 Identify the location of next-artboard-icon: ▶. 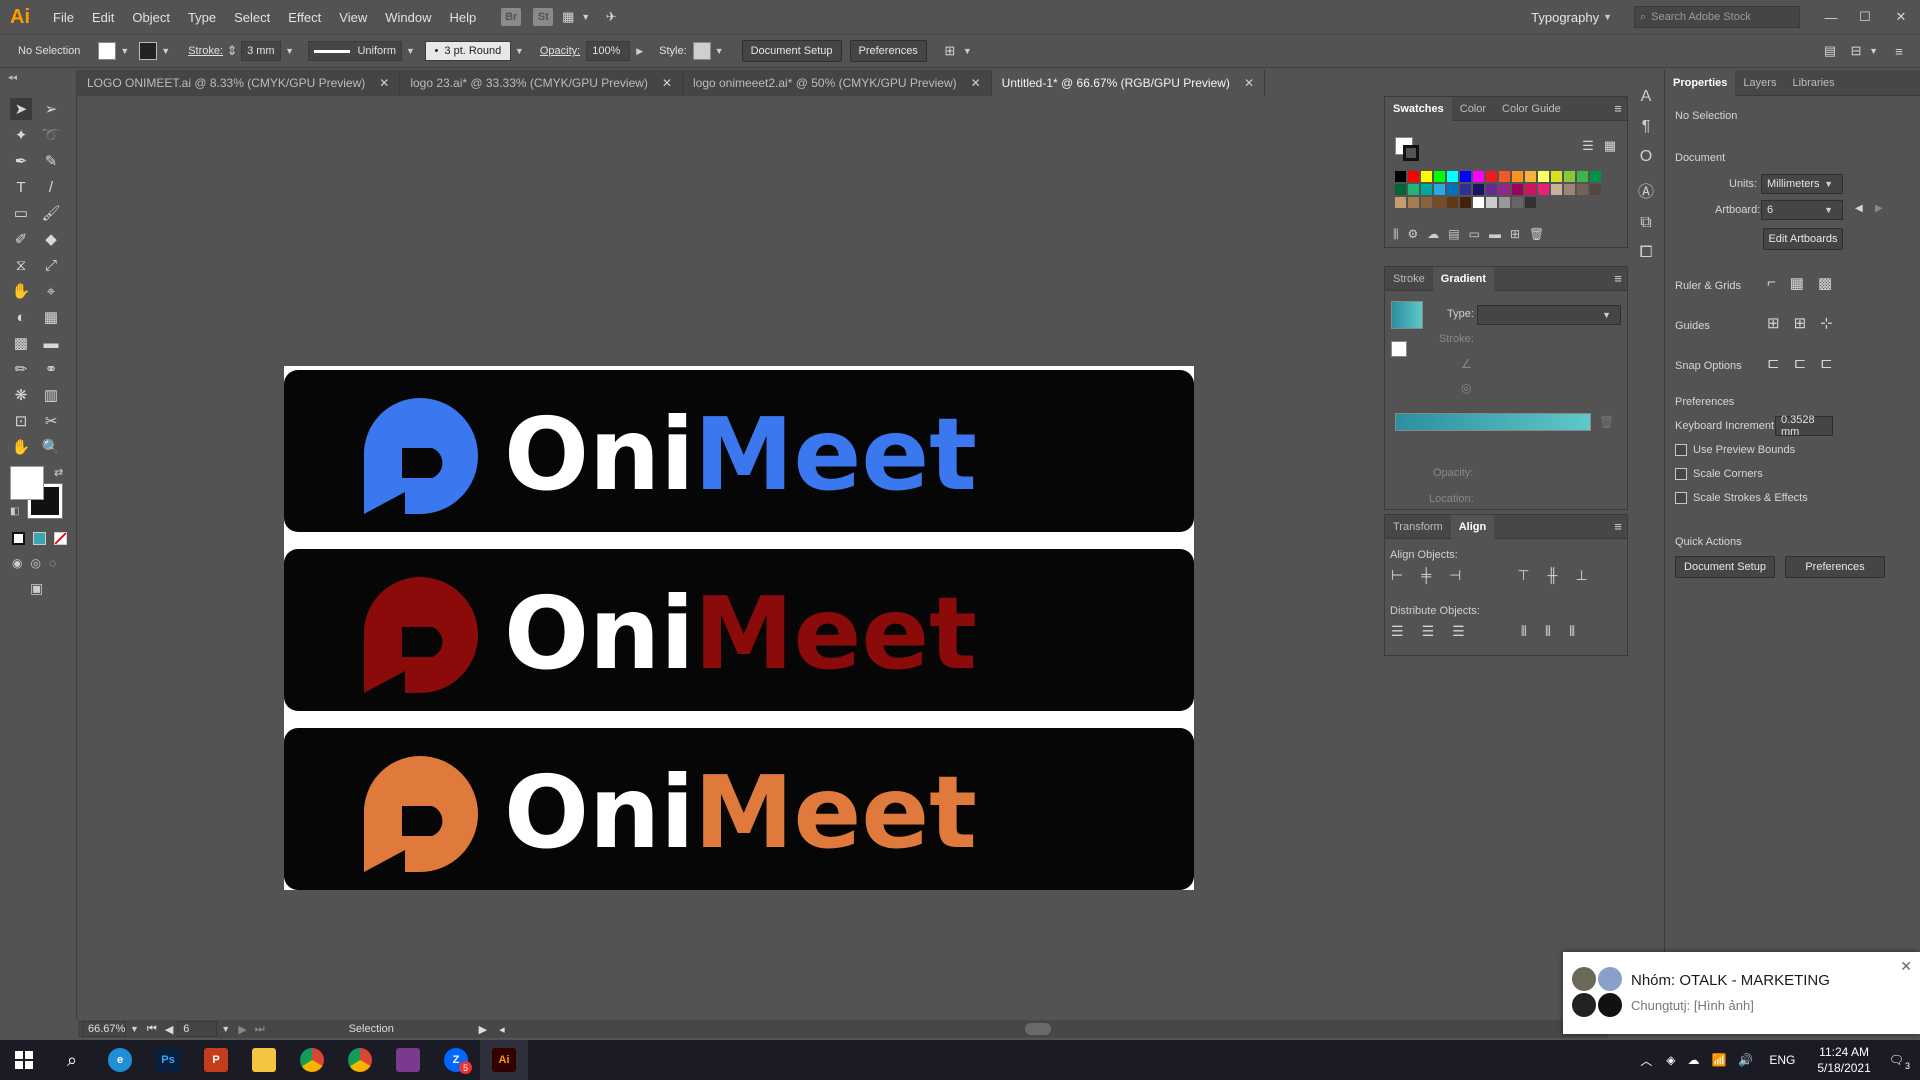
(1879, 208).